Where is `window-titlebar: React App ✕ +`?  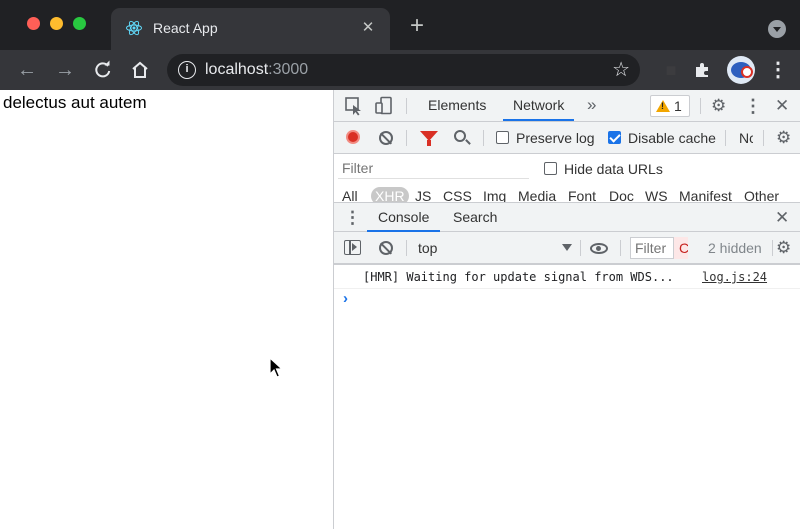 window-titlebar: React App ✕ + is located at coordinates (400, 25).